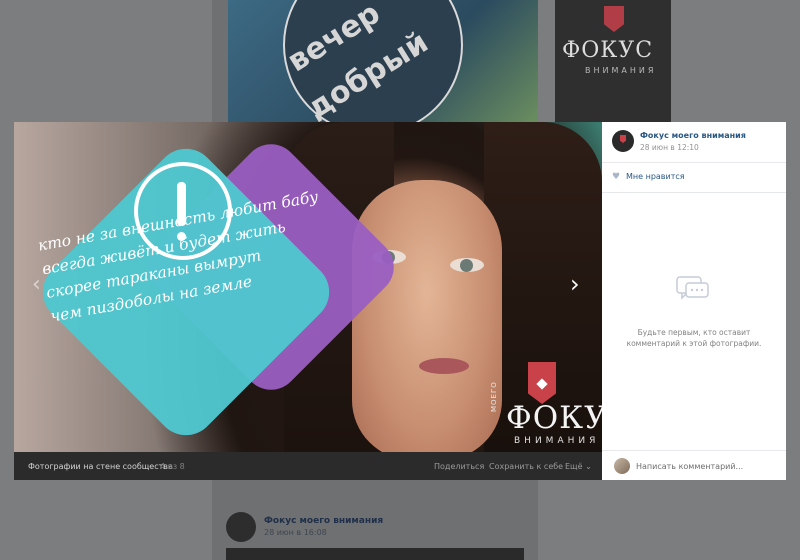 The width and height of the screenshot is (800, 560). Describe the element at coordinates (608, 50) in the screenshot. I see `background-brand-logo: ФОКУС` at that location.